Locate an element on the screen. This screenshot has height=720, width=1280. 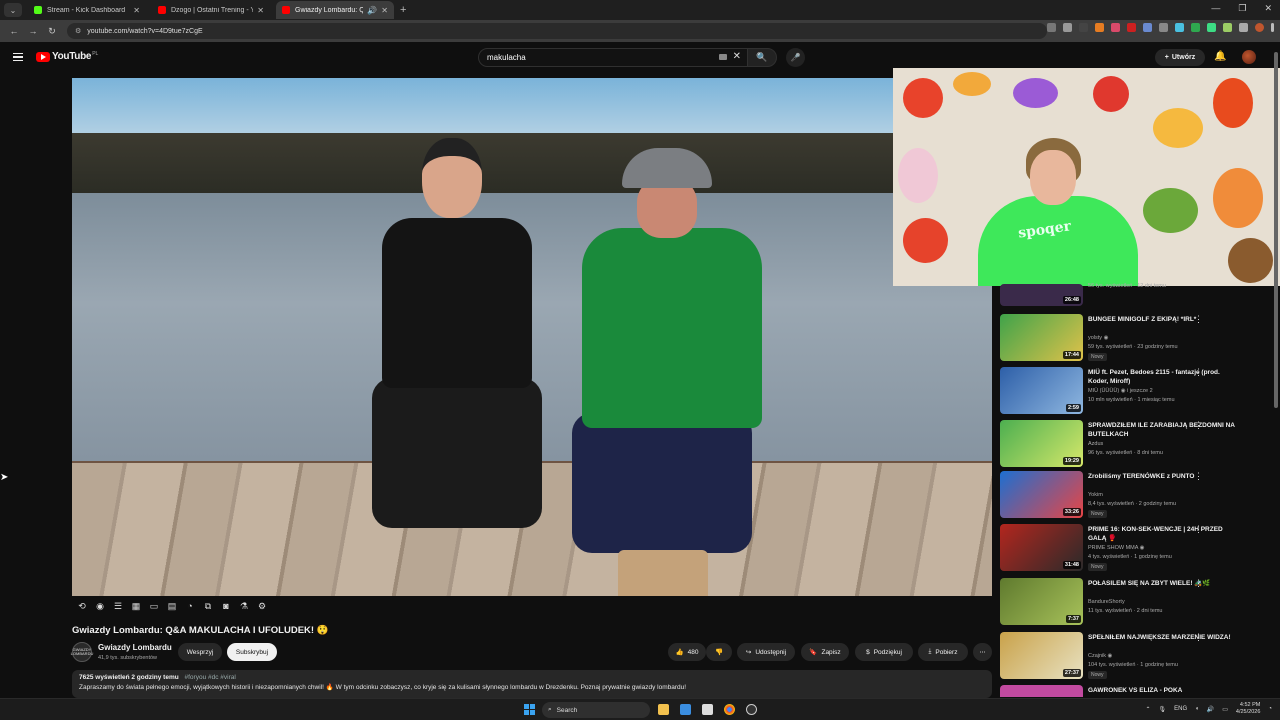
video-thumbnail: 26:48 is located at coordinates (1041, 295).